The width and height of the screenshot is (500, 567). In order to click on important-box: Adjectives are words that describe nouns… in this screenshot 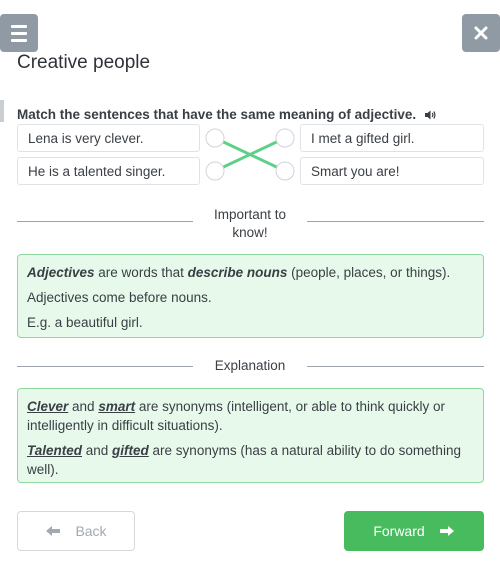, I will do `click(250, 296)`.